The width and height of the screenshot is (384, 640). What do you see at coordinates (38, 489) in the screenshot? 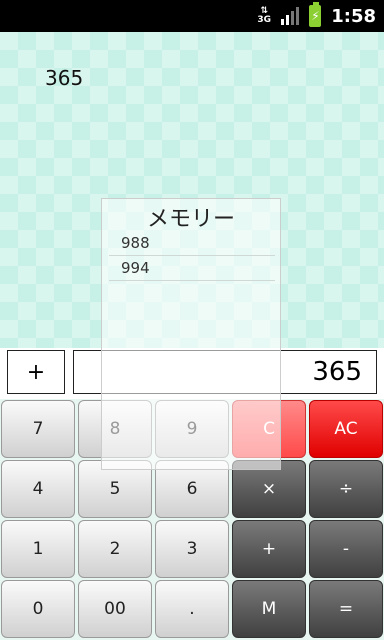
I see `key-4: 4` at bounding box center [38, 489].